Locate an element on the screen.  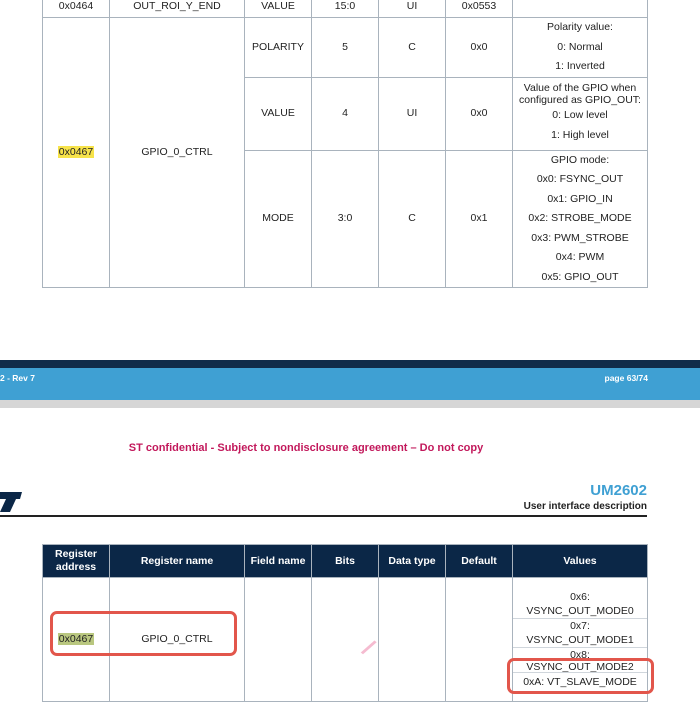
bits: 15:0 is located at coordinates (345, 9).